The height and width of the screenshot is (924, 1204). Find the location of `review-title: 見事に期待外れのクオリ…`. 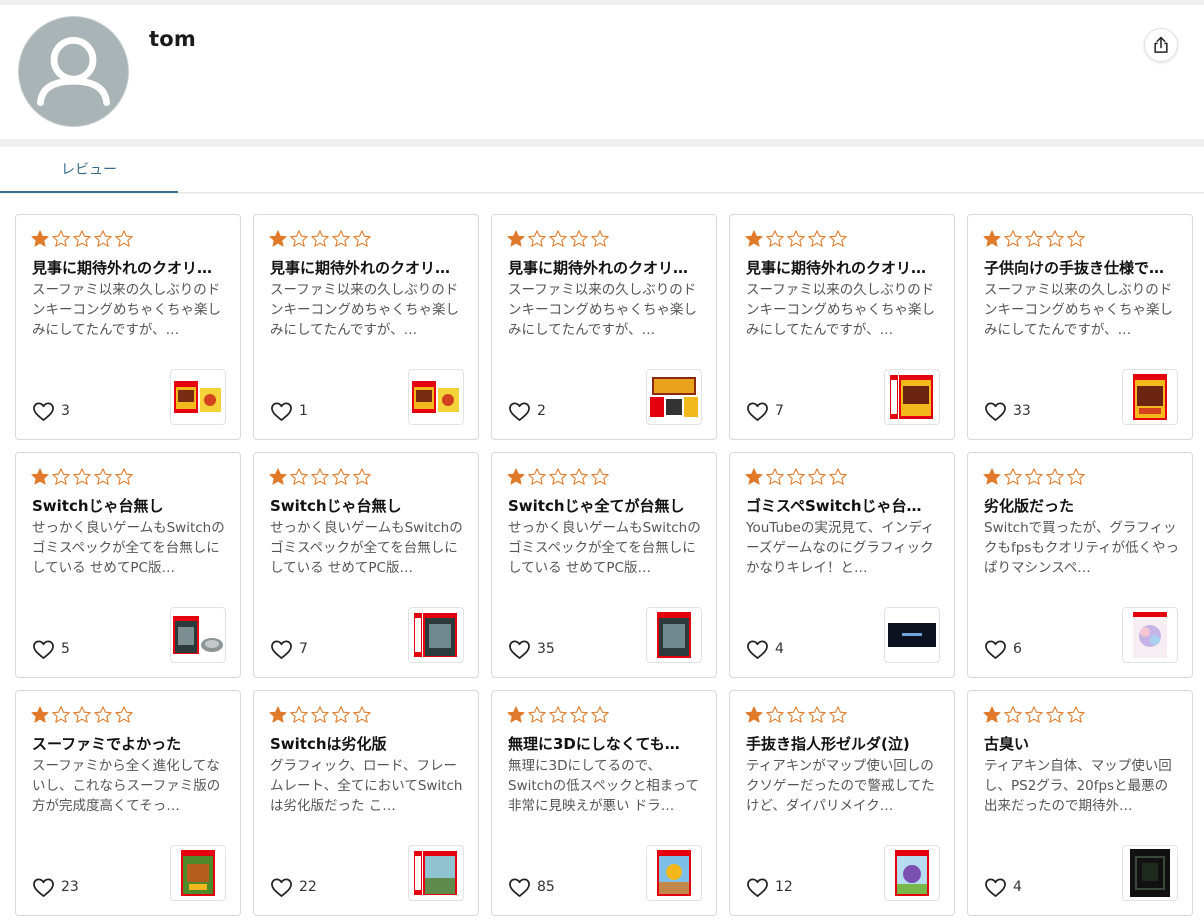

review-title: 見事に期待外れのクオリ… is located at coordinates (360, 268).